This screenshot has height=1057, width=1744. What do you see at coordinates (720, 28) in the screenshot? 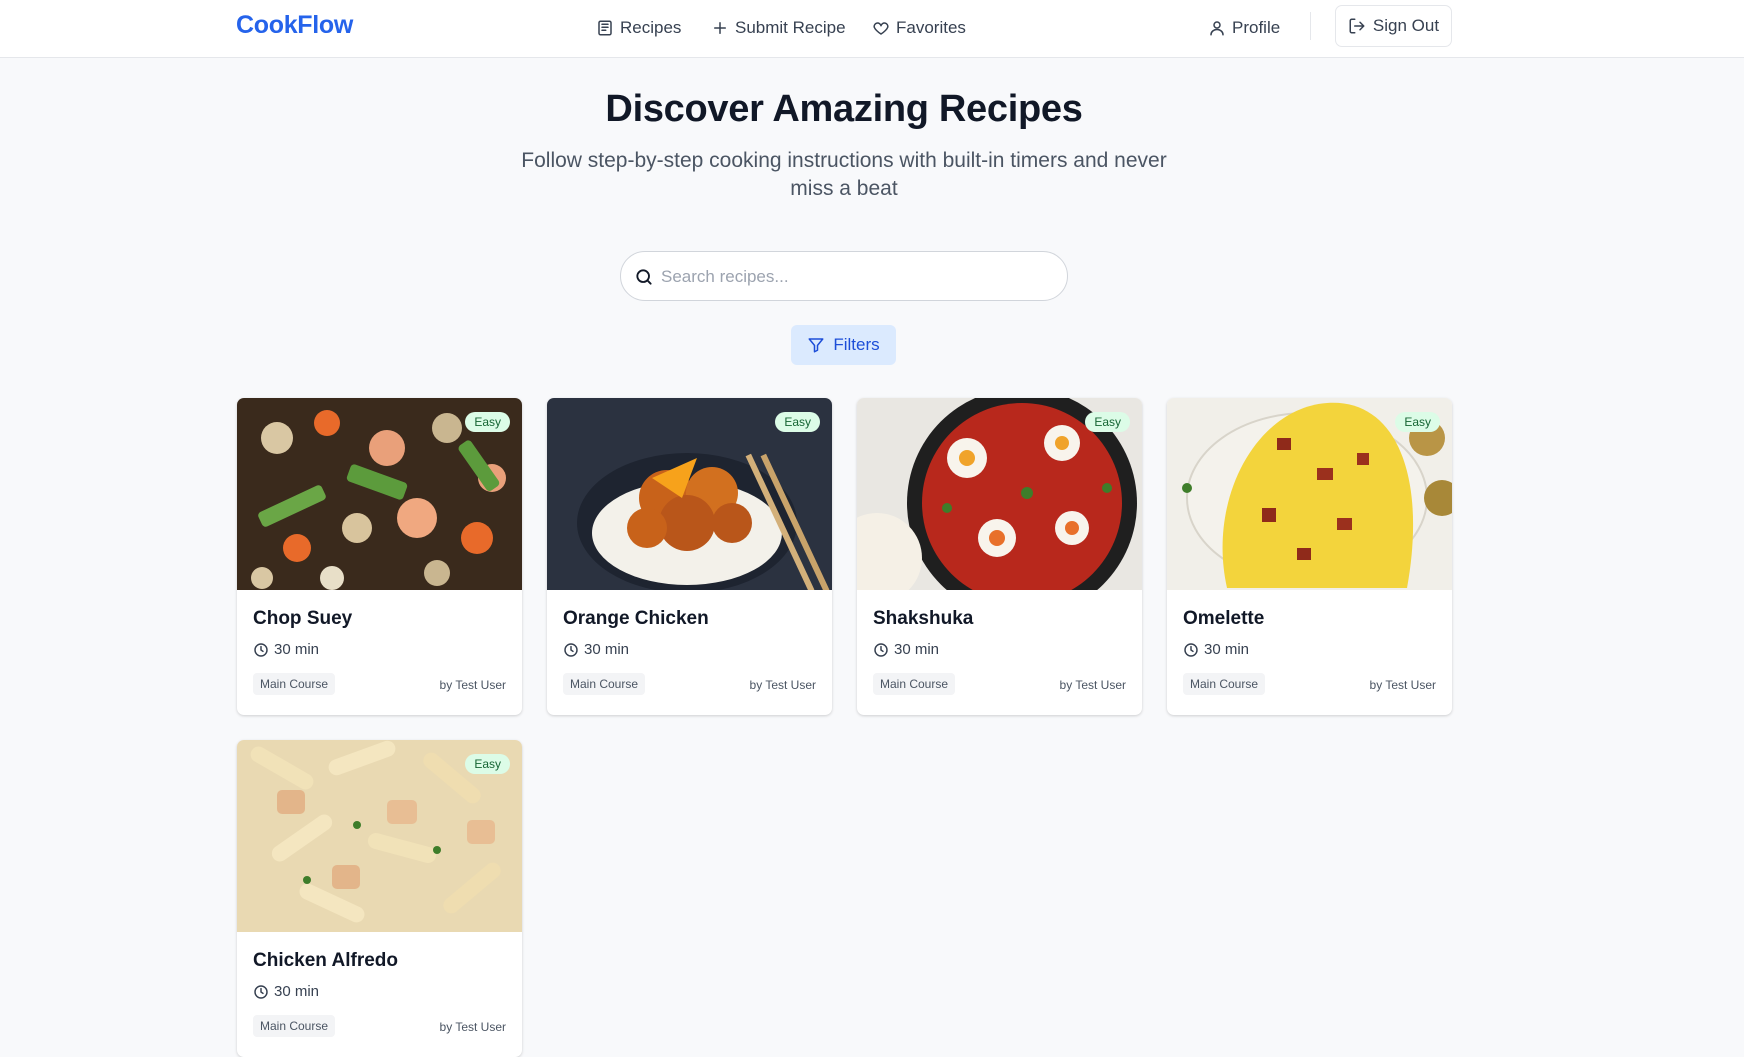
I see `plus-icon` at bounding box center [720, 28].